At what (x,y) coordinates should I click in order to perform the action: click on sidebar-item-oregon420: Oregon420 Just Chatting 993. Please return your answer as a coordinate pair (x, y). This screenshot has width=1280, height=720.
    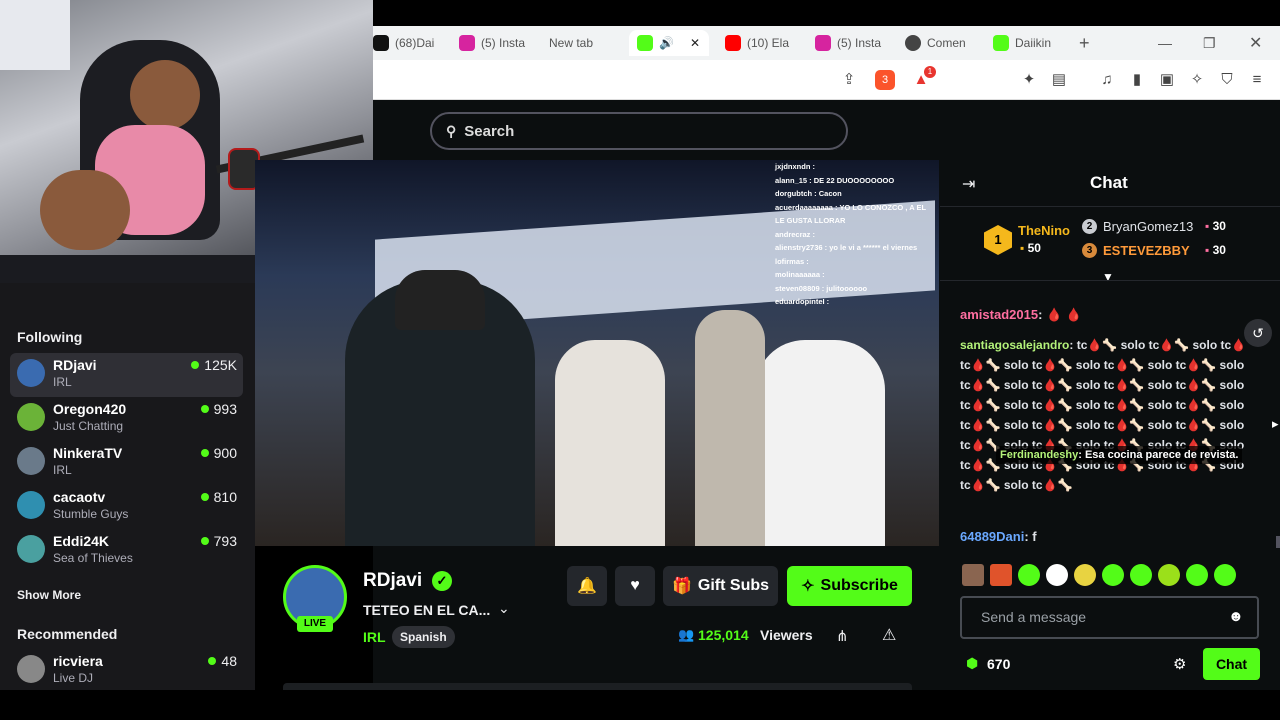
    Looking at the image, I should click on (126, 419).